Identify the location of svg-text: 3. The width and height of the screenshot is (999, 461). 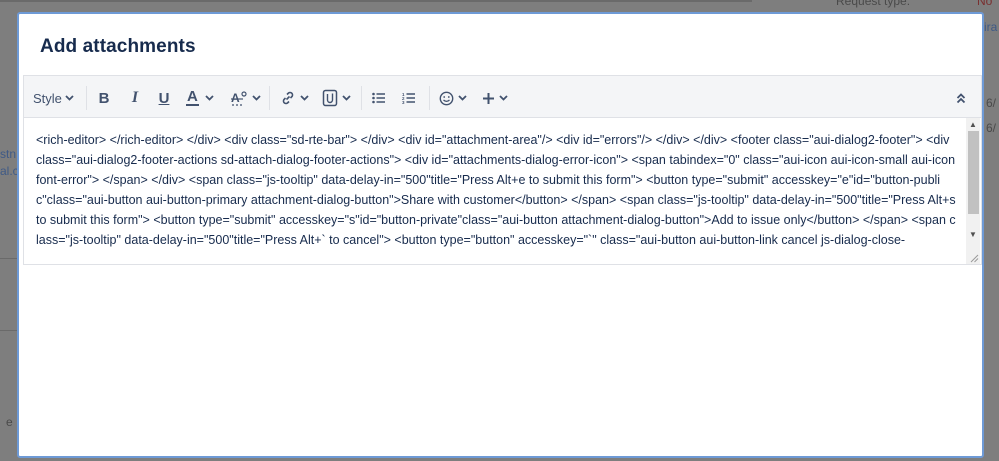
(403, 102).